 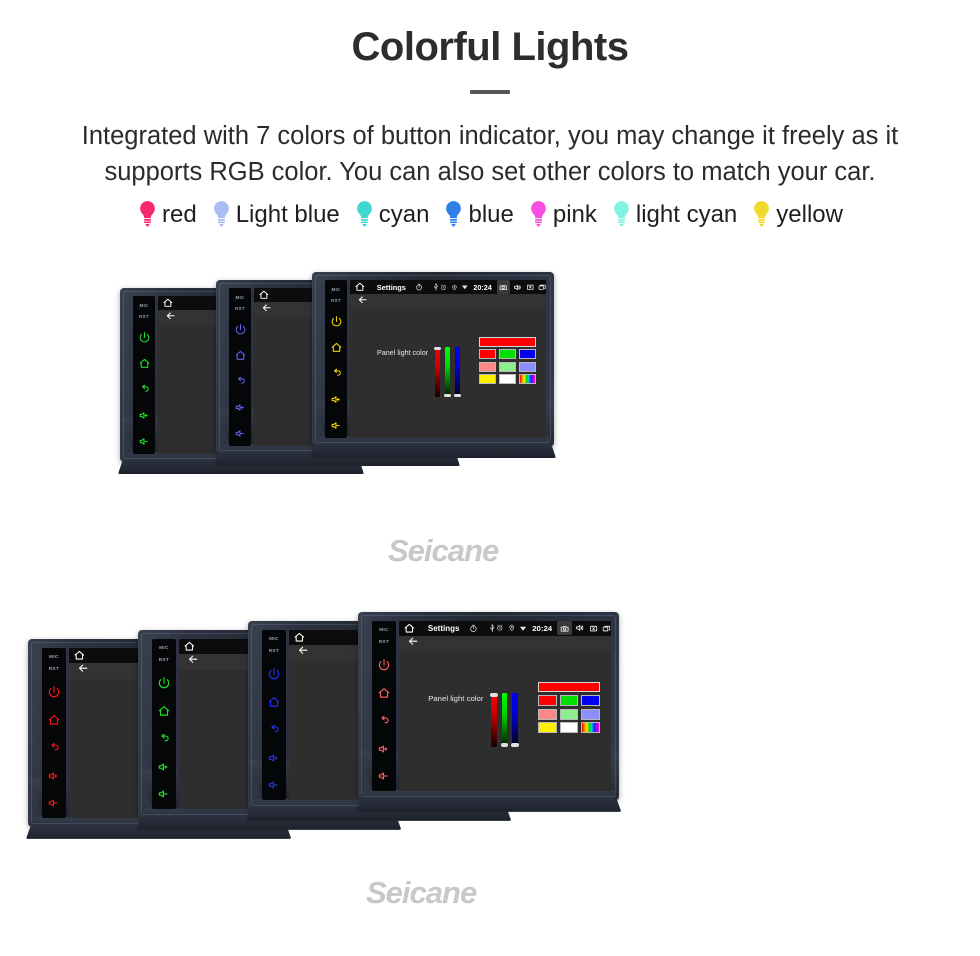 What do you see at coordinates (433, 447) in the screenshot?
I see `device-pedestal` at bounding box center [433, 447].